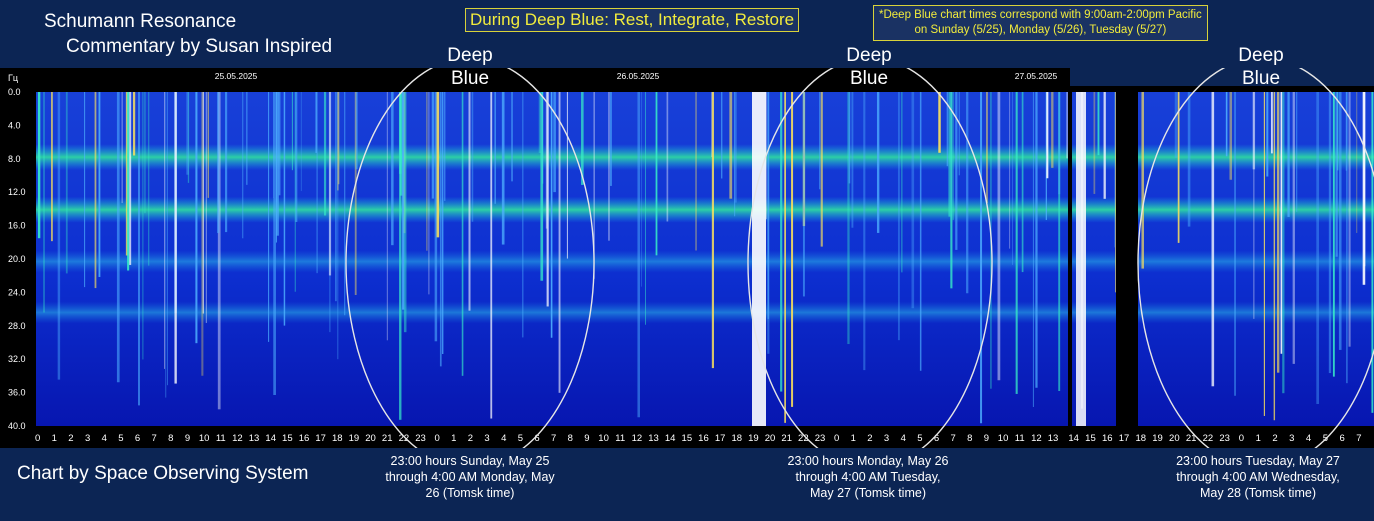 The image size is (1374, 521). Describe the element at coordinates (868, 461) in the screenshot. I see `caption-2-line1: 23:00 hours Monday, May 26` at that location.